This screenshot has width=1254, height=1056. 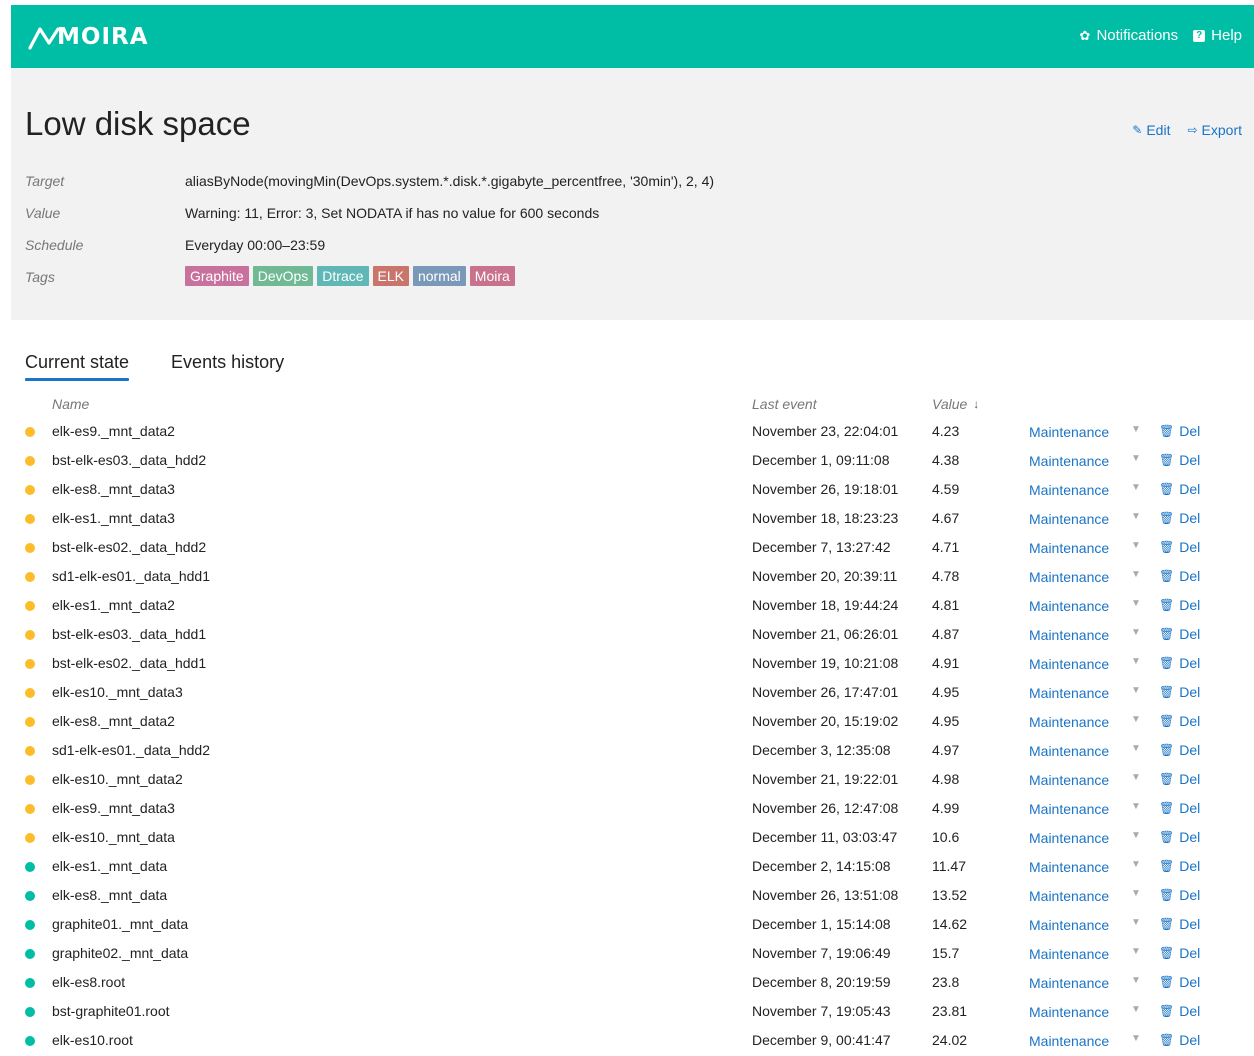 I want to click on tag-normal: normal, so click(x=439, y=276).